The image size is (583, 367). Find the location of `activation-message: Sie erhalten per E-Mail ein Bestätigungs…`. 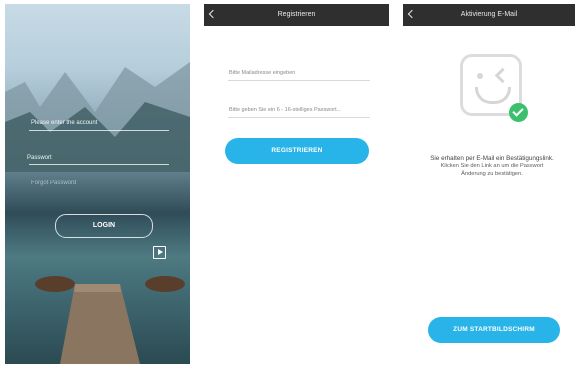

activation-message: Sie erhalten per E-Mail ein Bestätigungs… is located at coordinates (492, 166).